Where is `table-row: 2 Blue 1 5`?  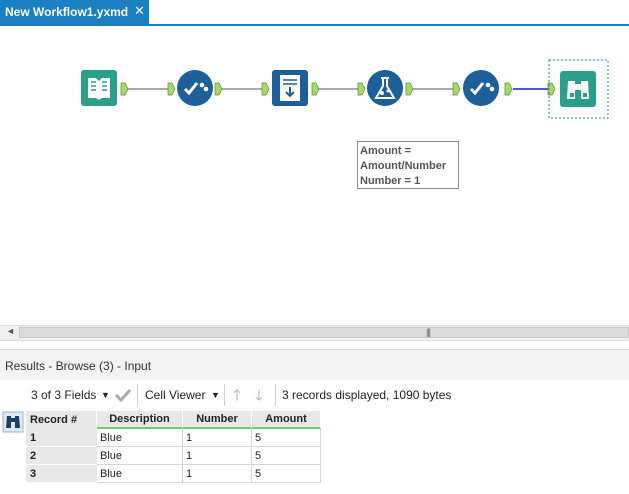
table-row: 2 Blue 1 5 is located at coordinates (173, 456).